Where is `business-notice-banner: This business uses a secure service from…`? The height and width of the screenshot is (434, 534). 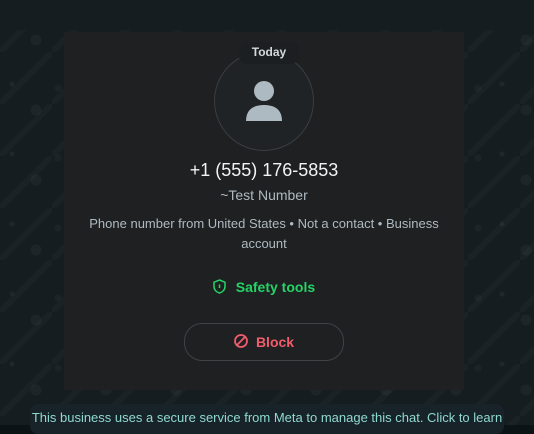 business-notice-banner: This business uses a secure service from… is located at coordinates (267, 419).